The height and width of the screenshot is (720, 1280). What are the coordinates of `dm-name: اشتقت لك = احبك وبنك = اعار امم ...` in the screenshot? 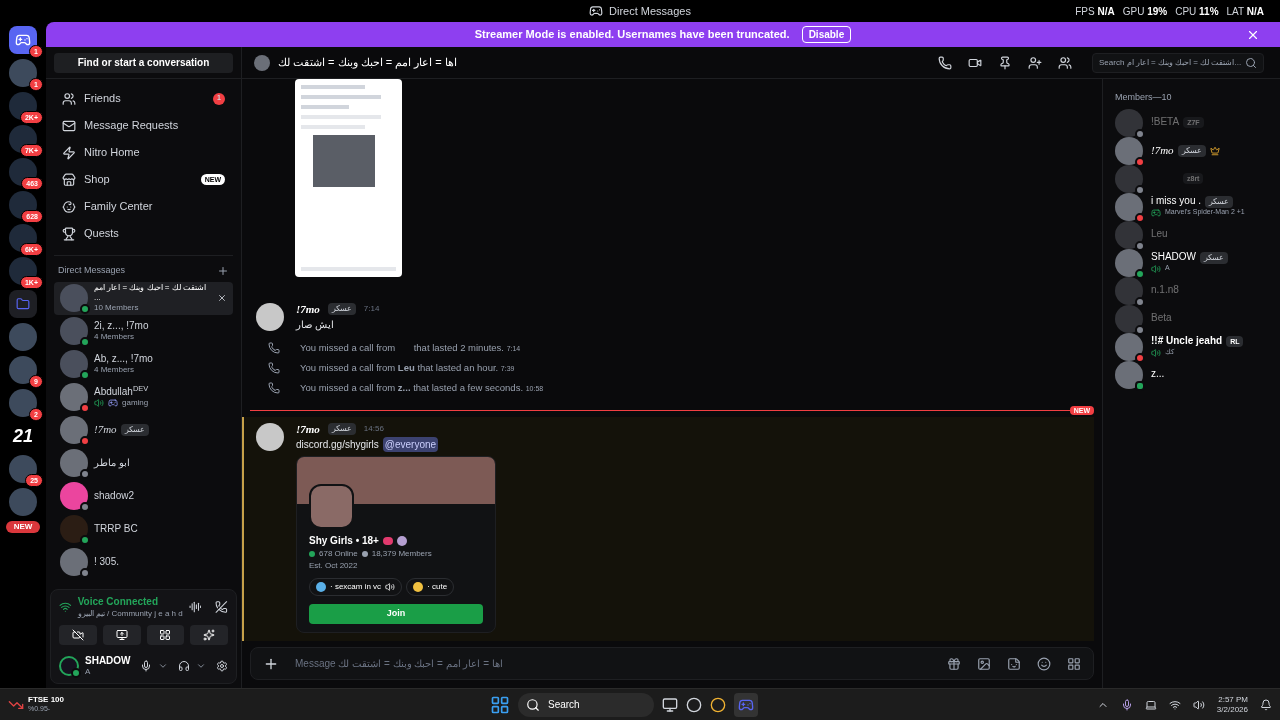 It's located at (150, 293).